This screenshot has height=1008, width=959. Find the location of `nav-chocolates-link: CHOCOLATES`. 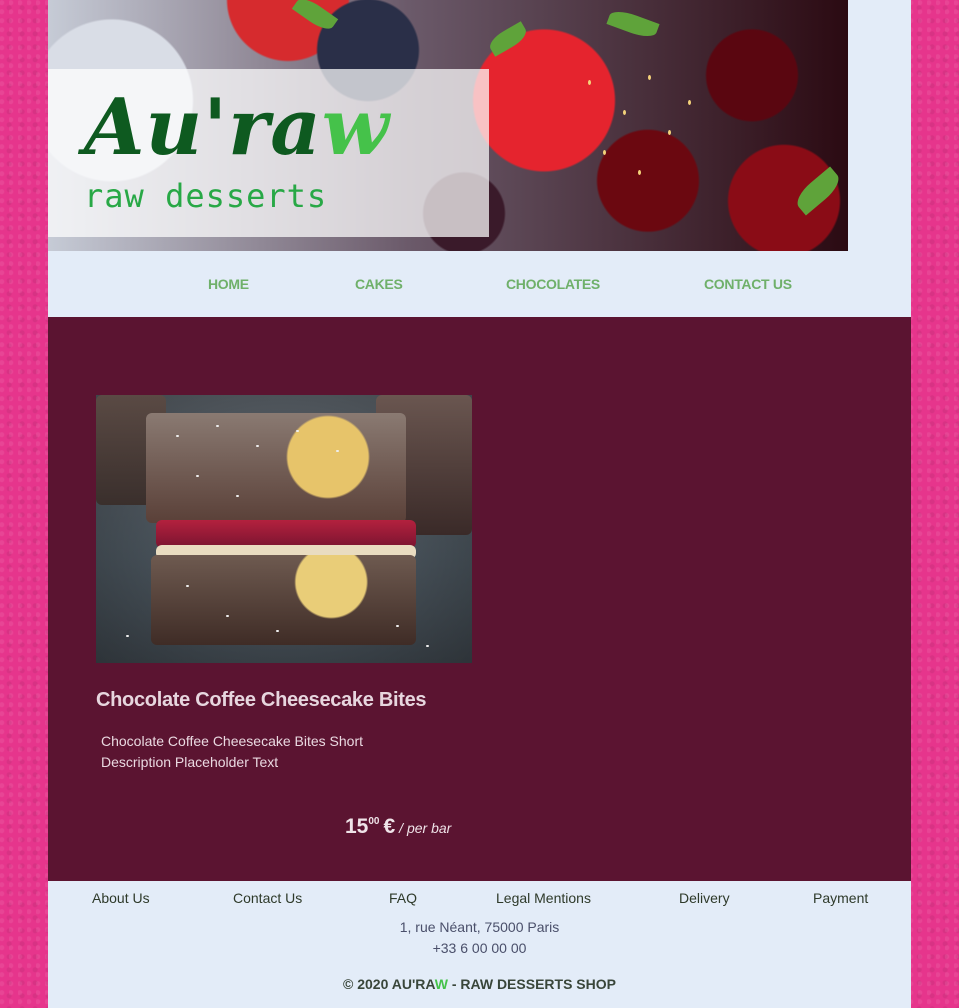

nav-chocolates-link: CHOCOLATES is located at coordinates (553, 284).